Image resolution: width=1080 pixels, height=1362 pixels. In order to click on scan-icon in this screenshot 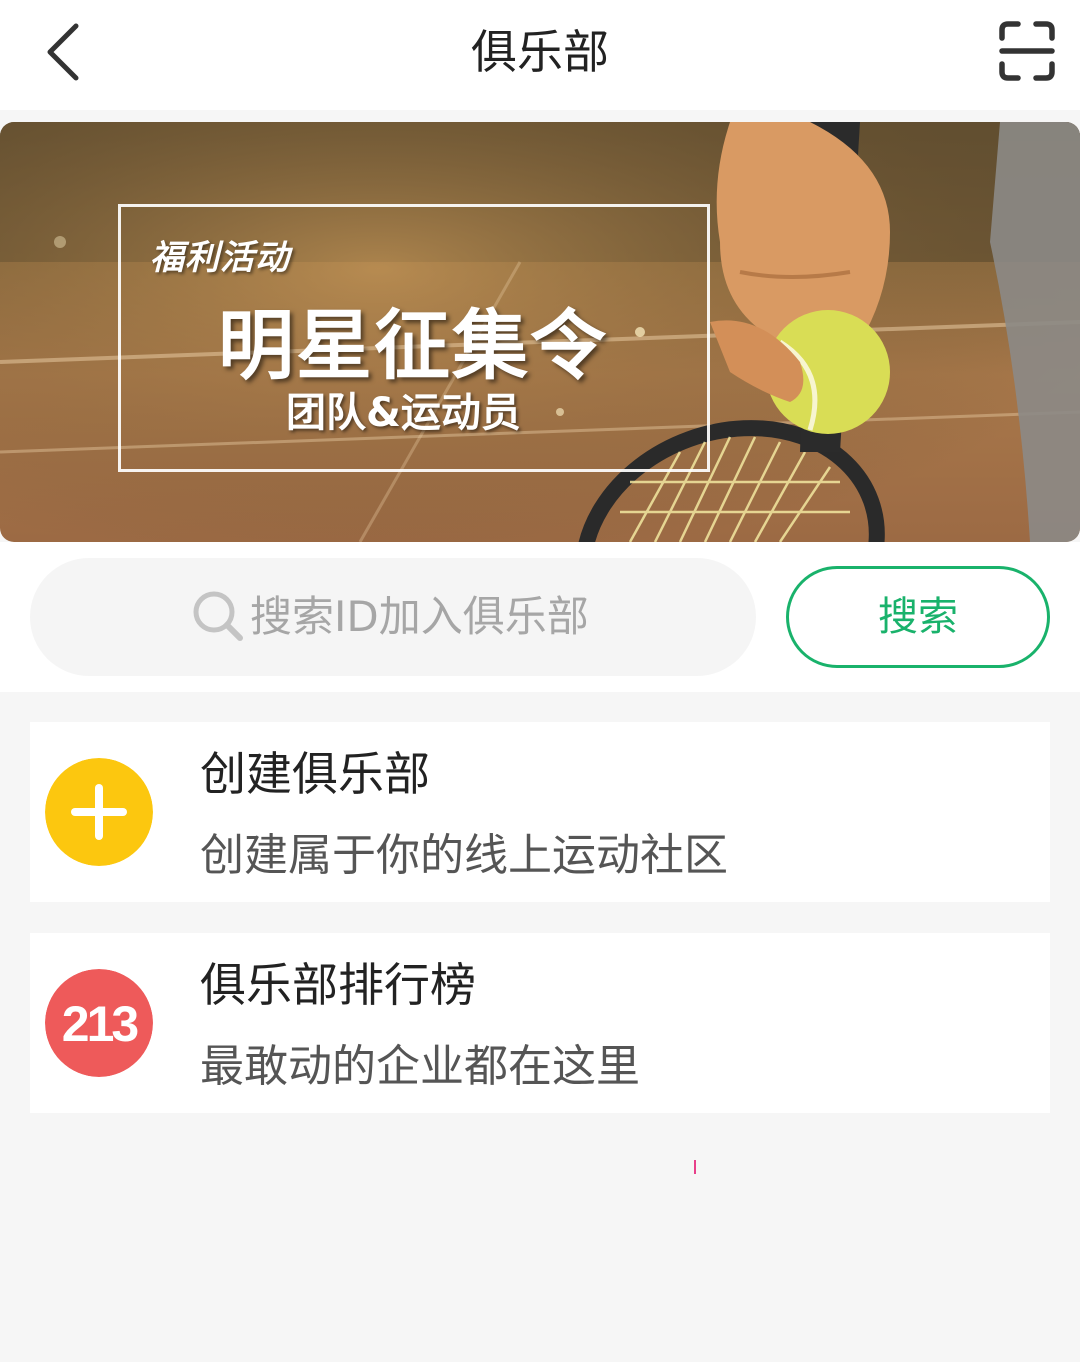, I will do `click(1027, 51)`.